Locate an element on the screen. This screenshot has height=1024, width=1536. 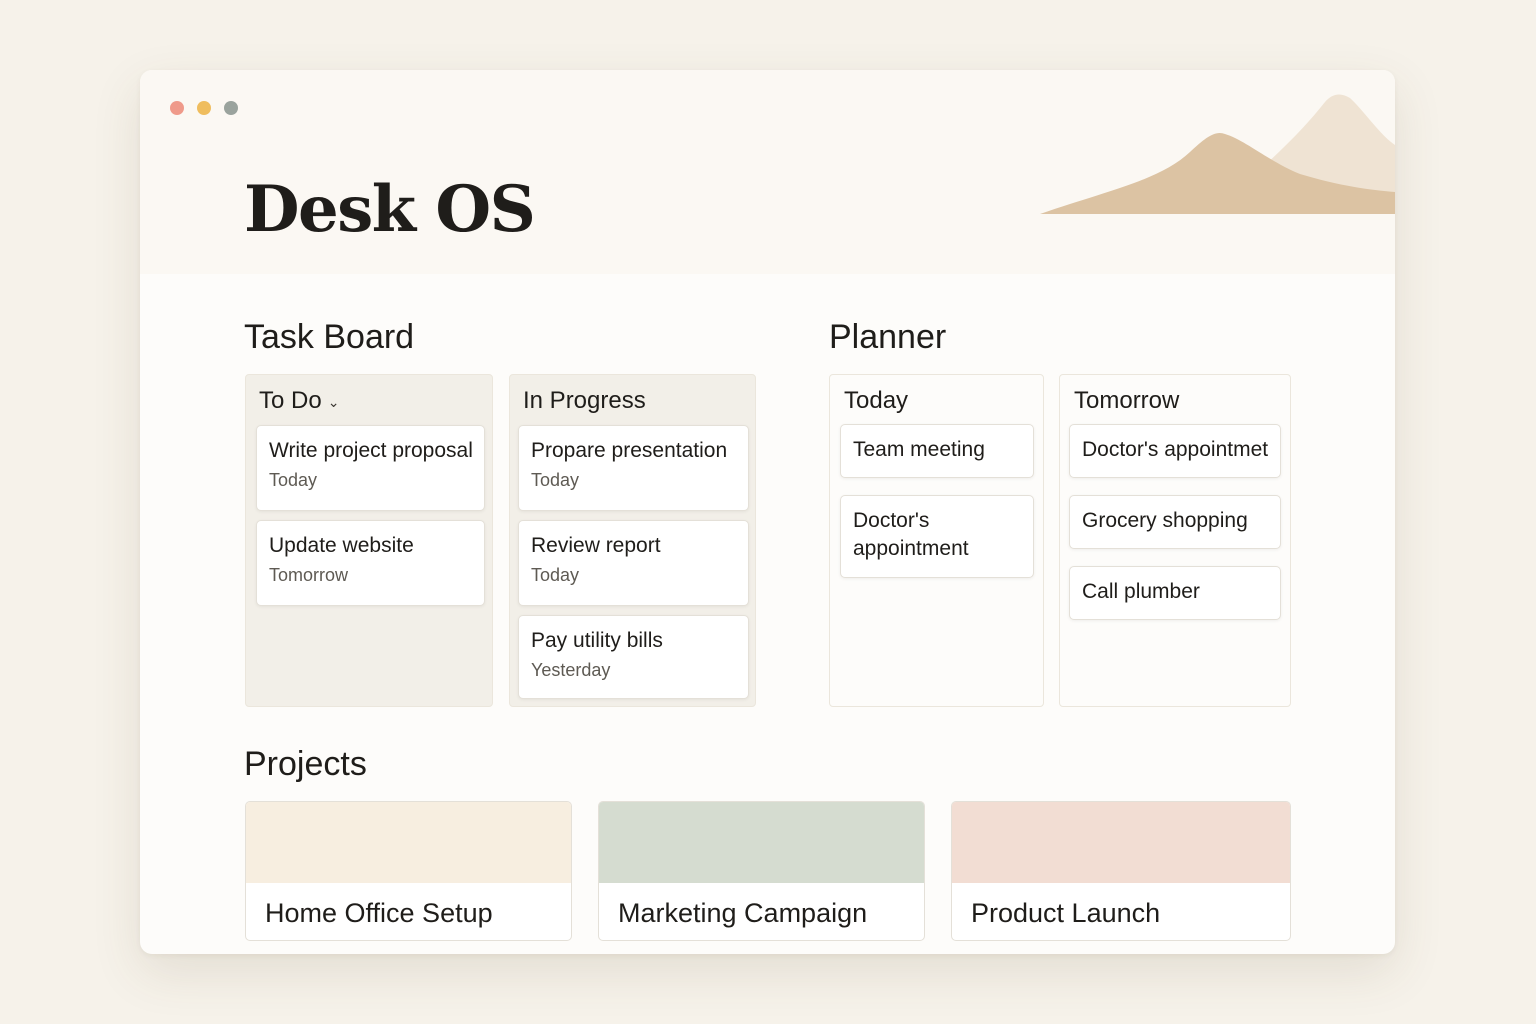
task-title: Propare presentation is located at coordinates (629, 450).